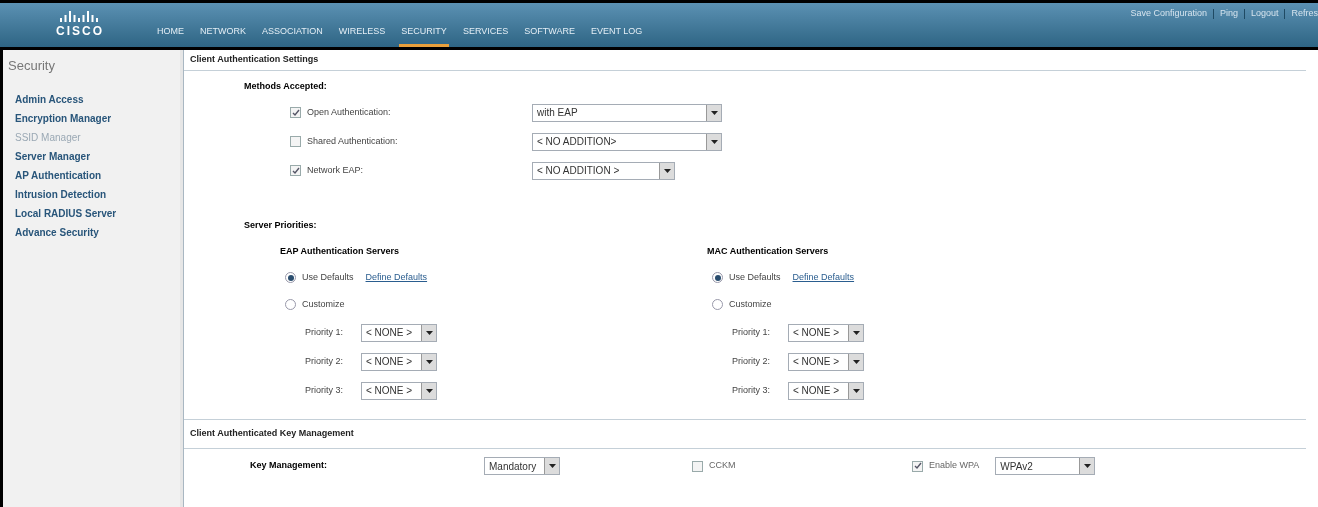  I want to click on logo: CISCO, so click(80, 25).